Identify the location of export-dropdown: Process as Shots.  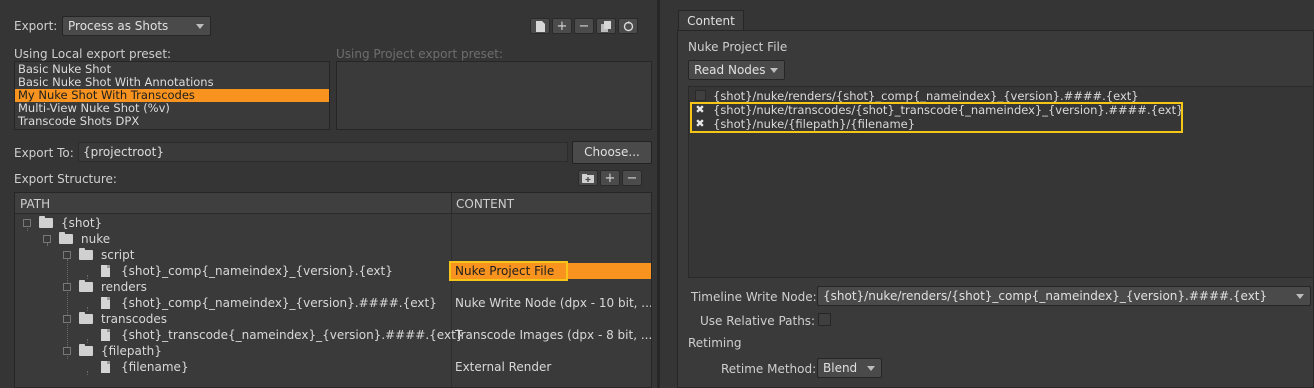
(136, 26).